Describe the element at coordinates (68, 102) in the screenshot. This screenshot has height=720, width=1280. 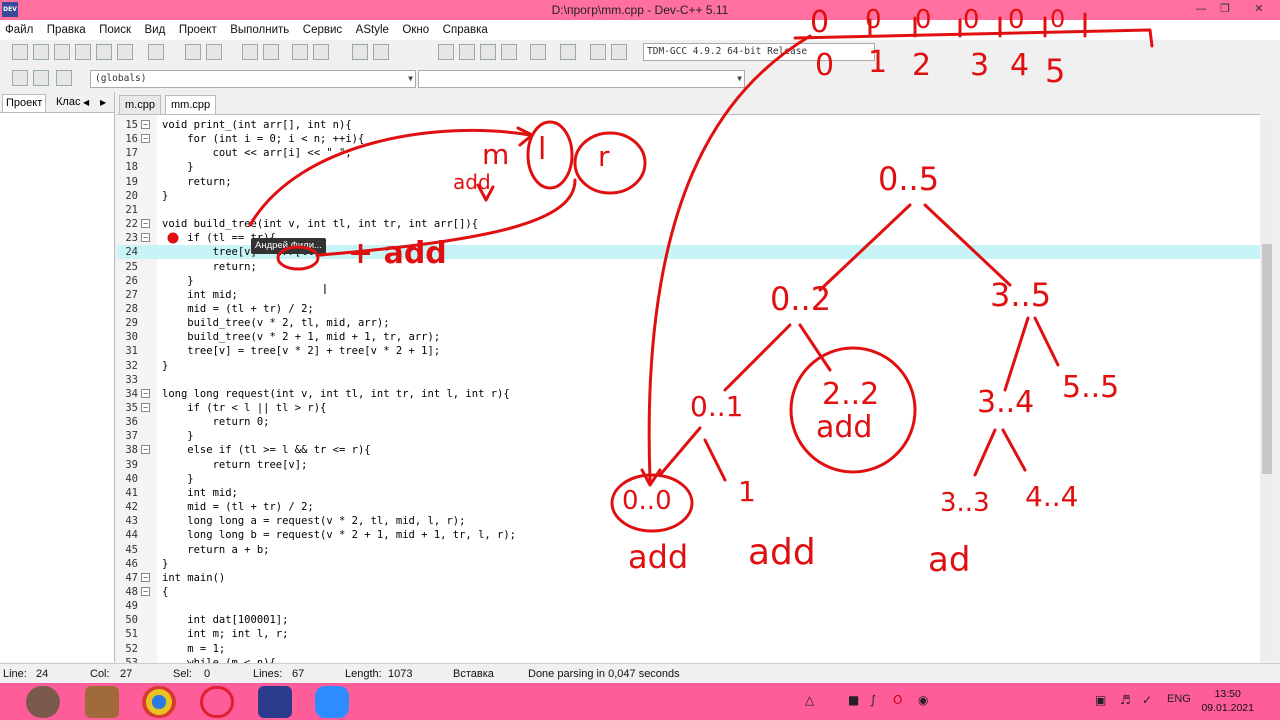
I see `tab-classes: Клас` at that location.